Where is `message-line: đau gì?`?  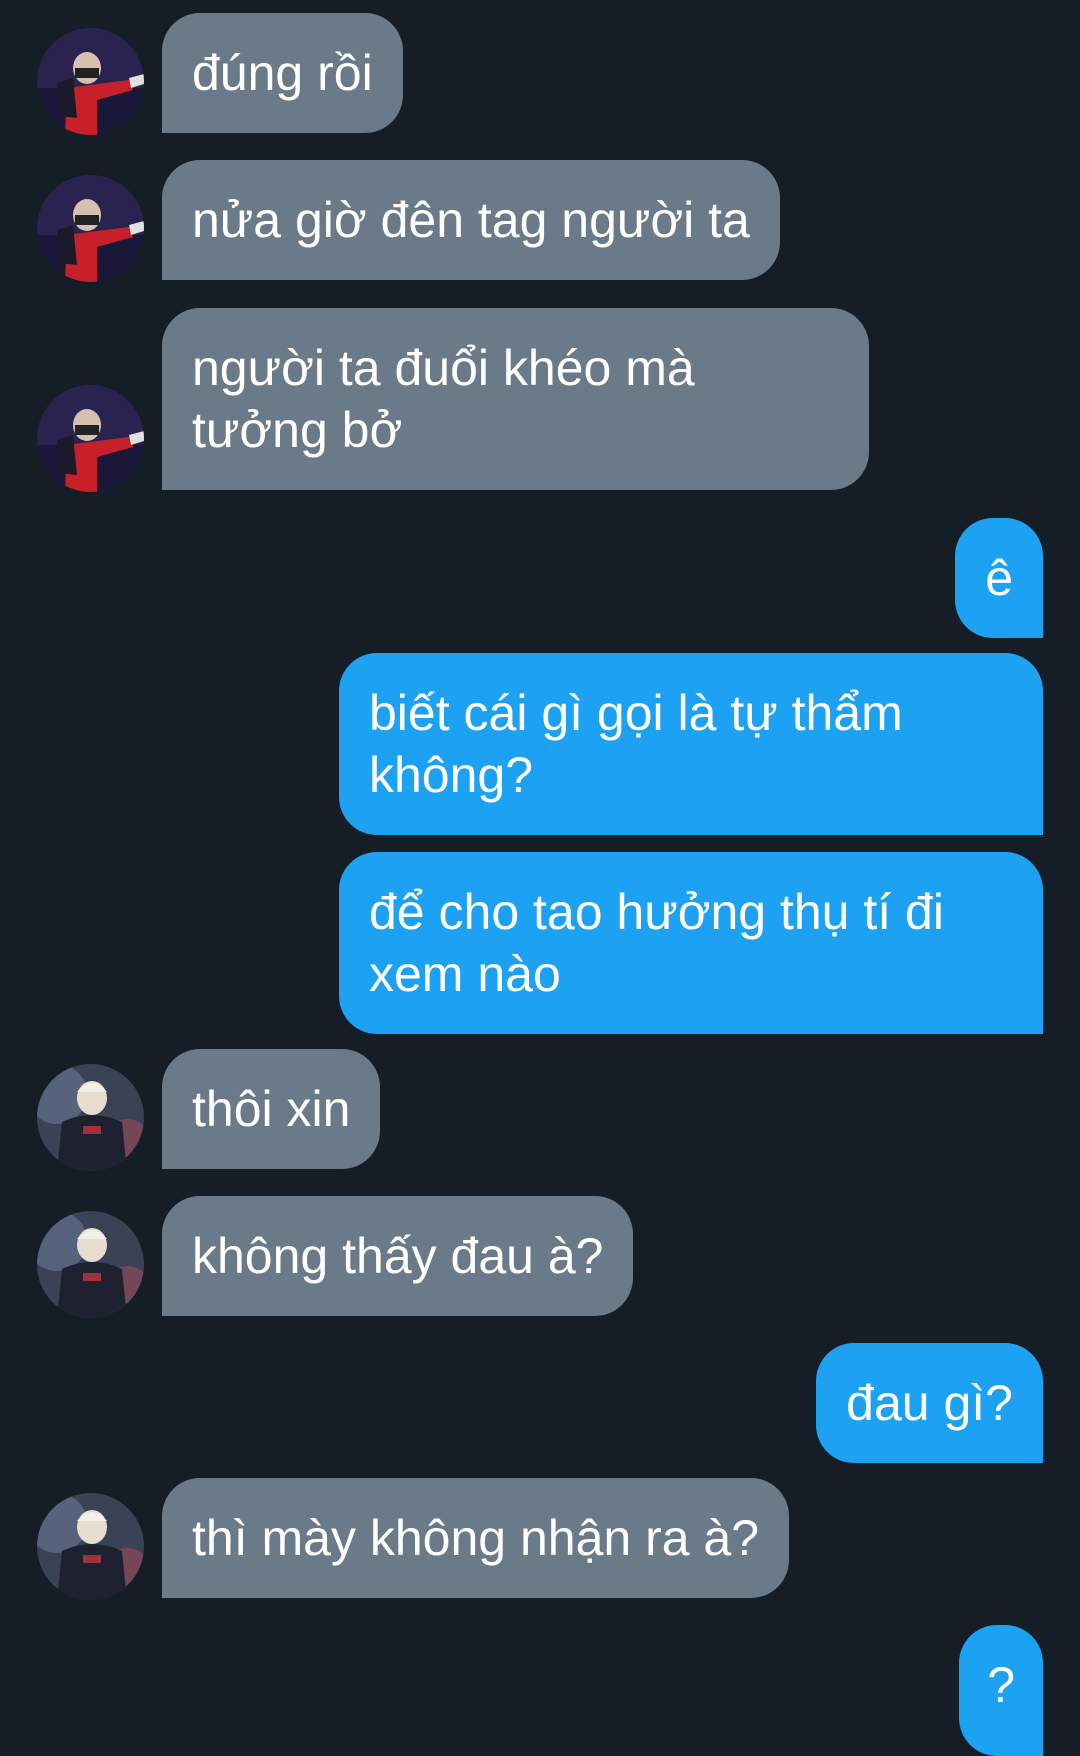 message-line: đau gì? is located at coordinates (929, 1403).